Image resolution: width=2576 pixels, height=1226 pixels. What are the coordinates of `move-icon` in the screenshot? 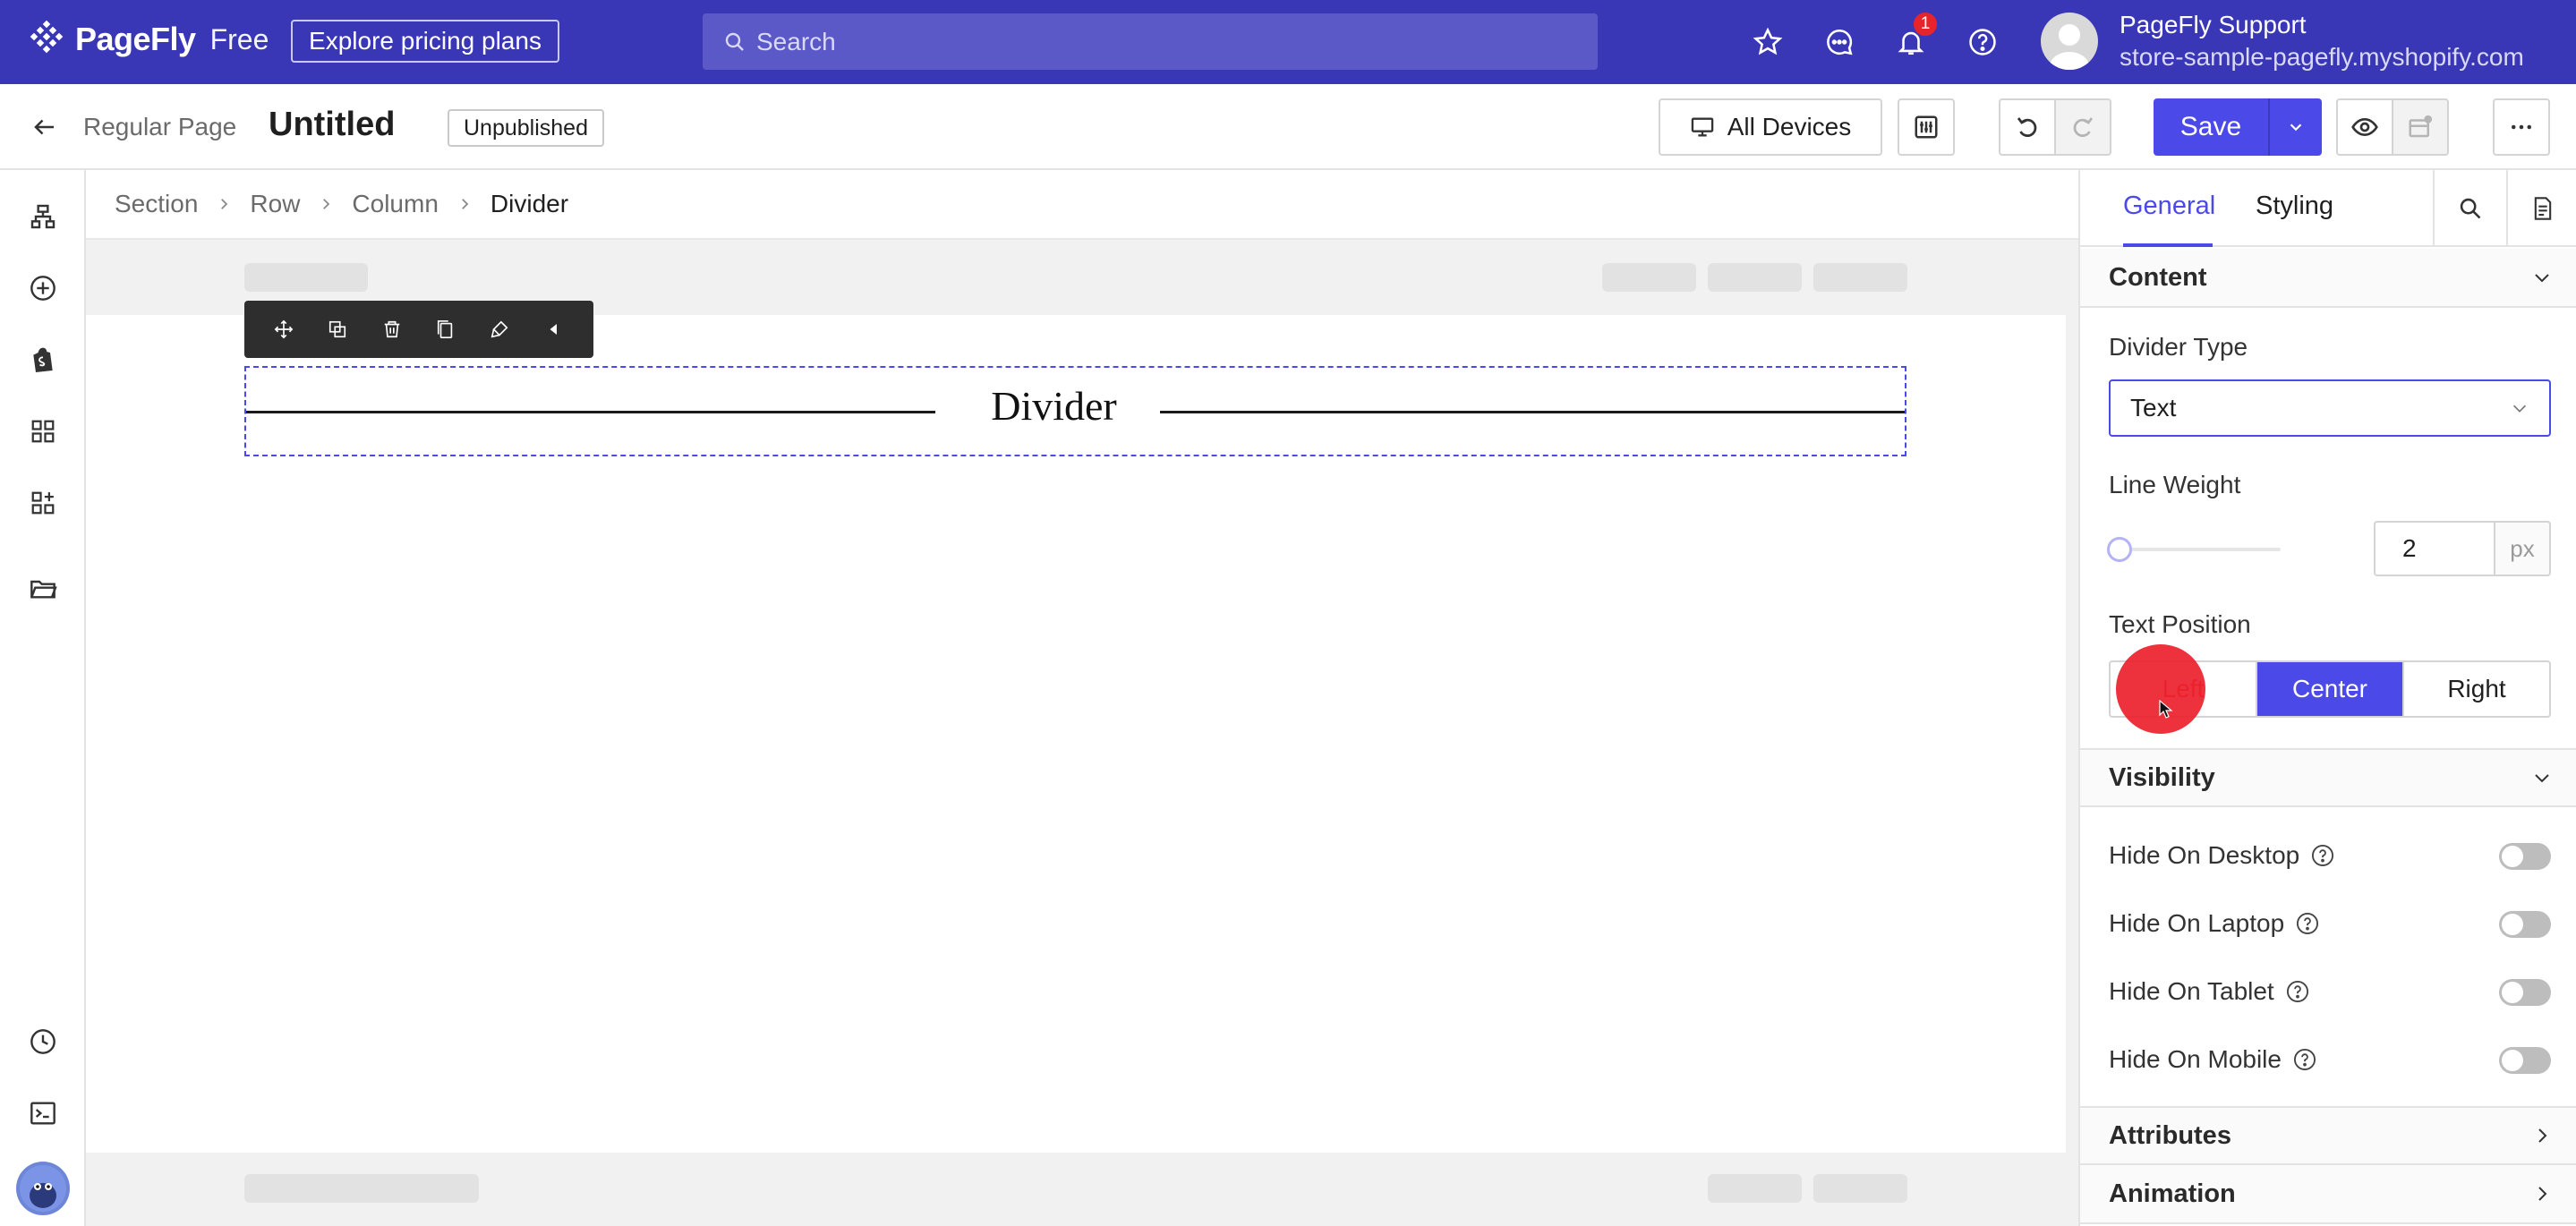 It's located at (284, 329).